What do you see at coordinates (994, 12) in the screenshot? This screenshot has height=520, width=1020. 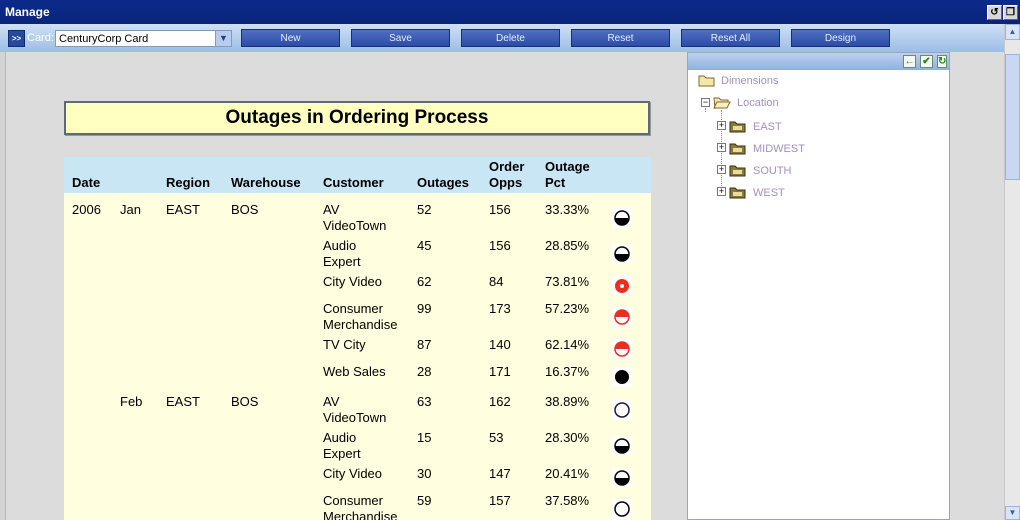 I see `refresh-window-icon: ↺` at bounding box center [994, 12].